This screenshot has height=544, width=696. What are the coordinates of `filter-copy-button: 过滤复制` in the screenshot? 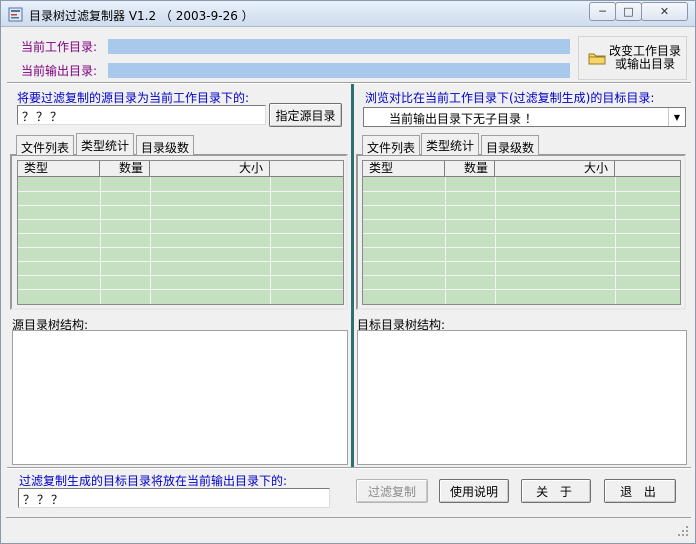 It's located at (392, 491).